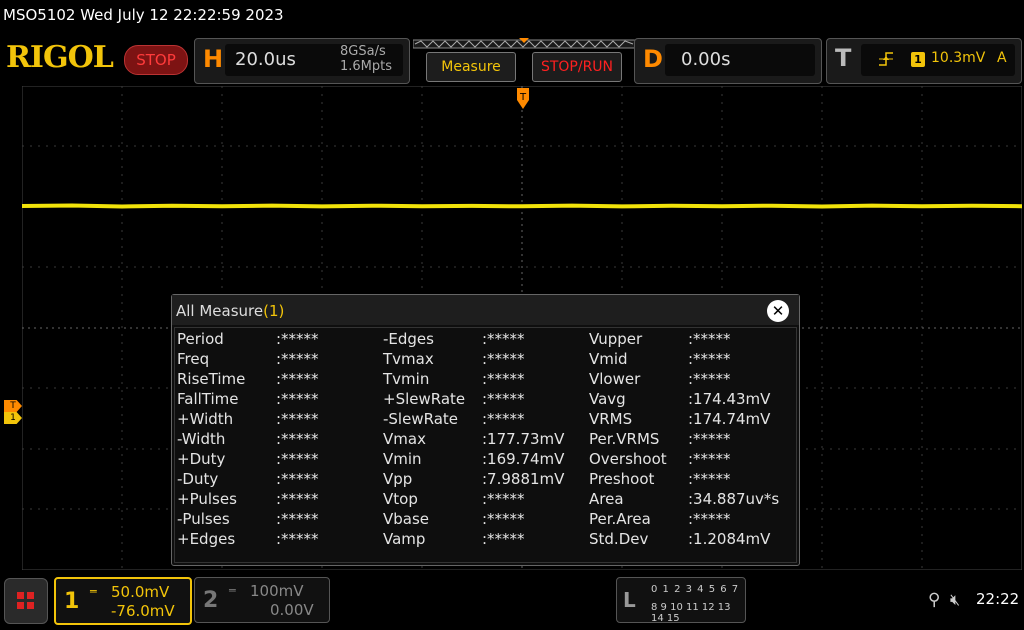 Image resolution: width=1024 pixels, height=630 pixels. What do you see at coordinates (523, 479) in the screenshot?
I see `measure-value: :7.9881mV` at bounding box center [523, 479].